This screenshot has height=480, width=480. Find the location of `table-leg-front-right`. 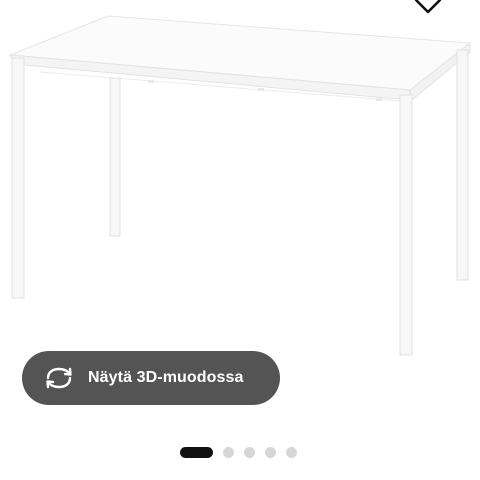

table-leg-front-right is located at coordinates (406, 225).